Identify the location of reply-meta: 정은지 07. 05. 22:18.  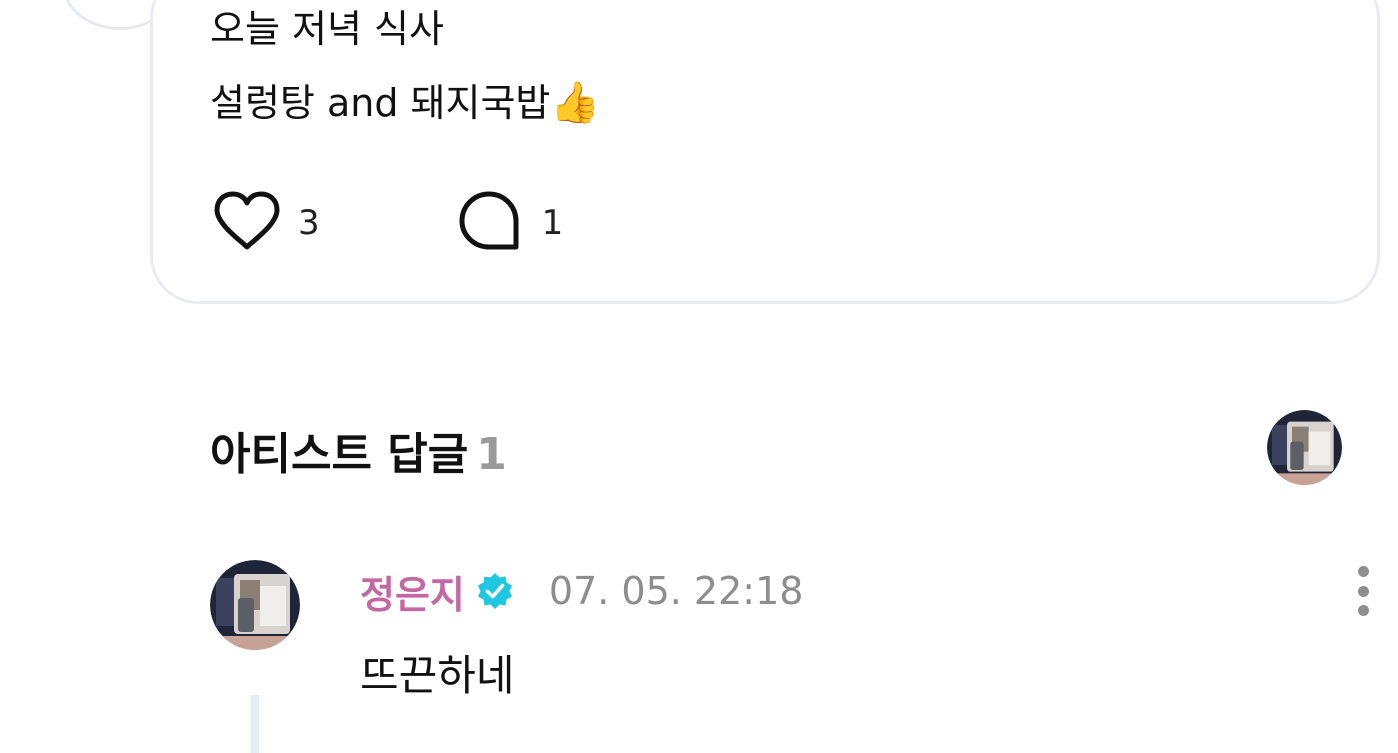
(581, 591).